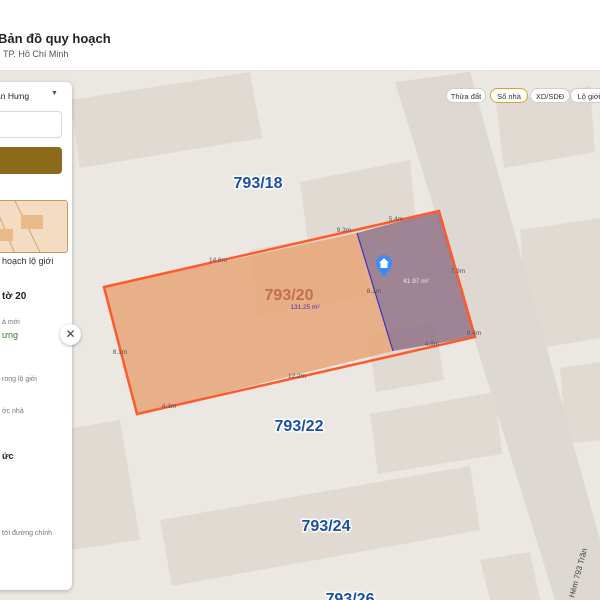 The width and height of the screenshot is (600, 600). What do you see at coordinates (13, 411) in the screenshot?
I see `field-label: ớc nhà` at bounding box center [13, 411].